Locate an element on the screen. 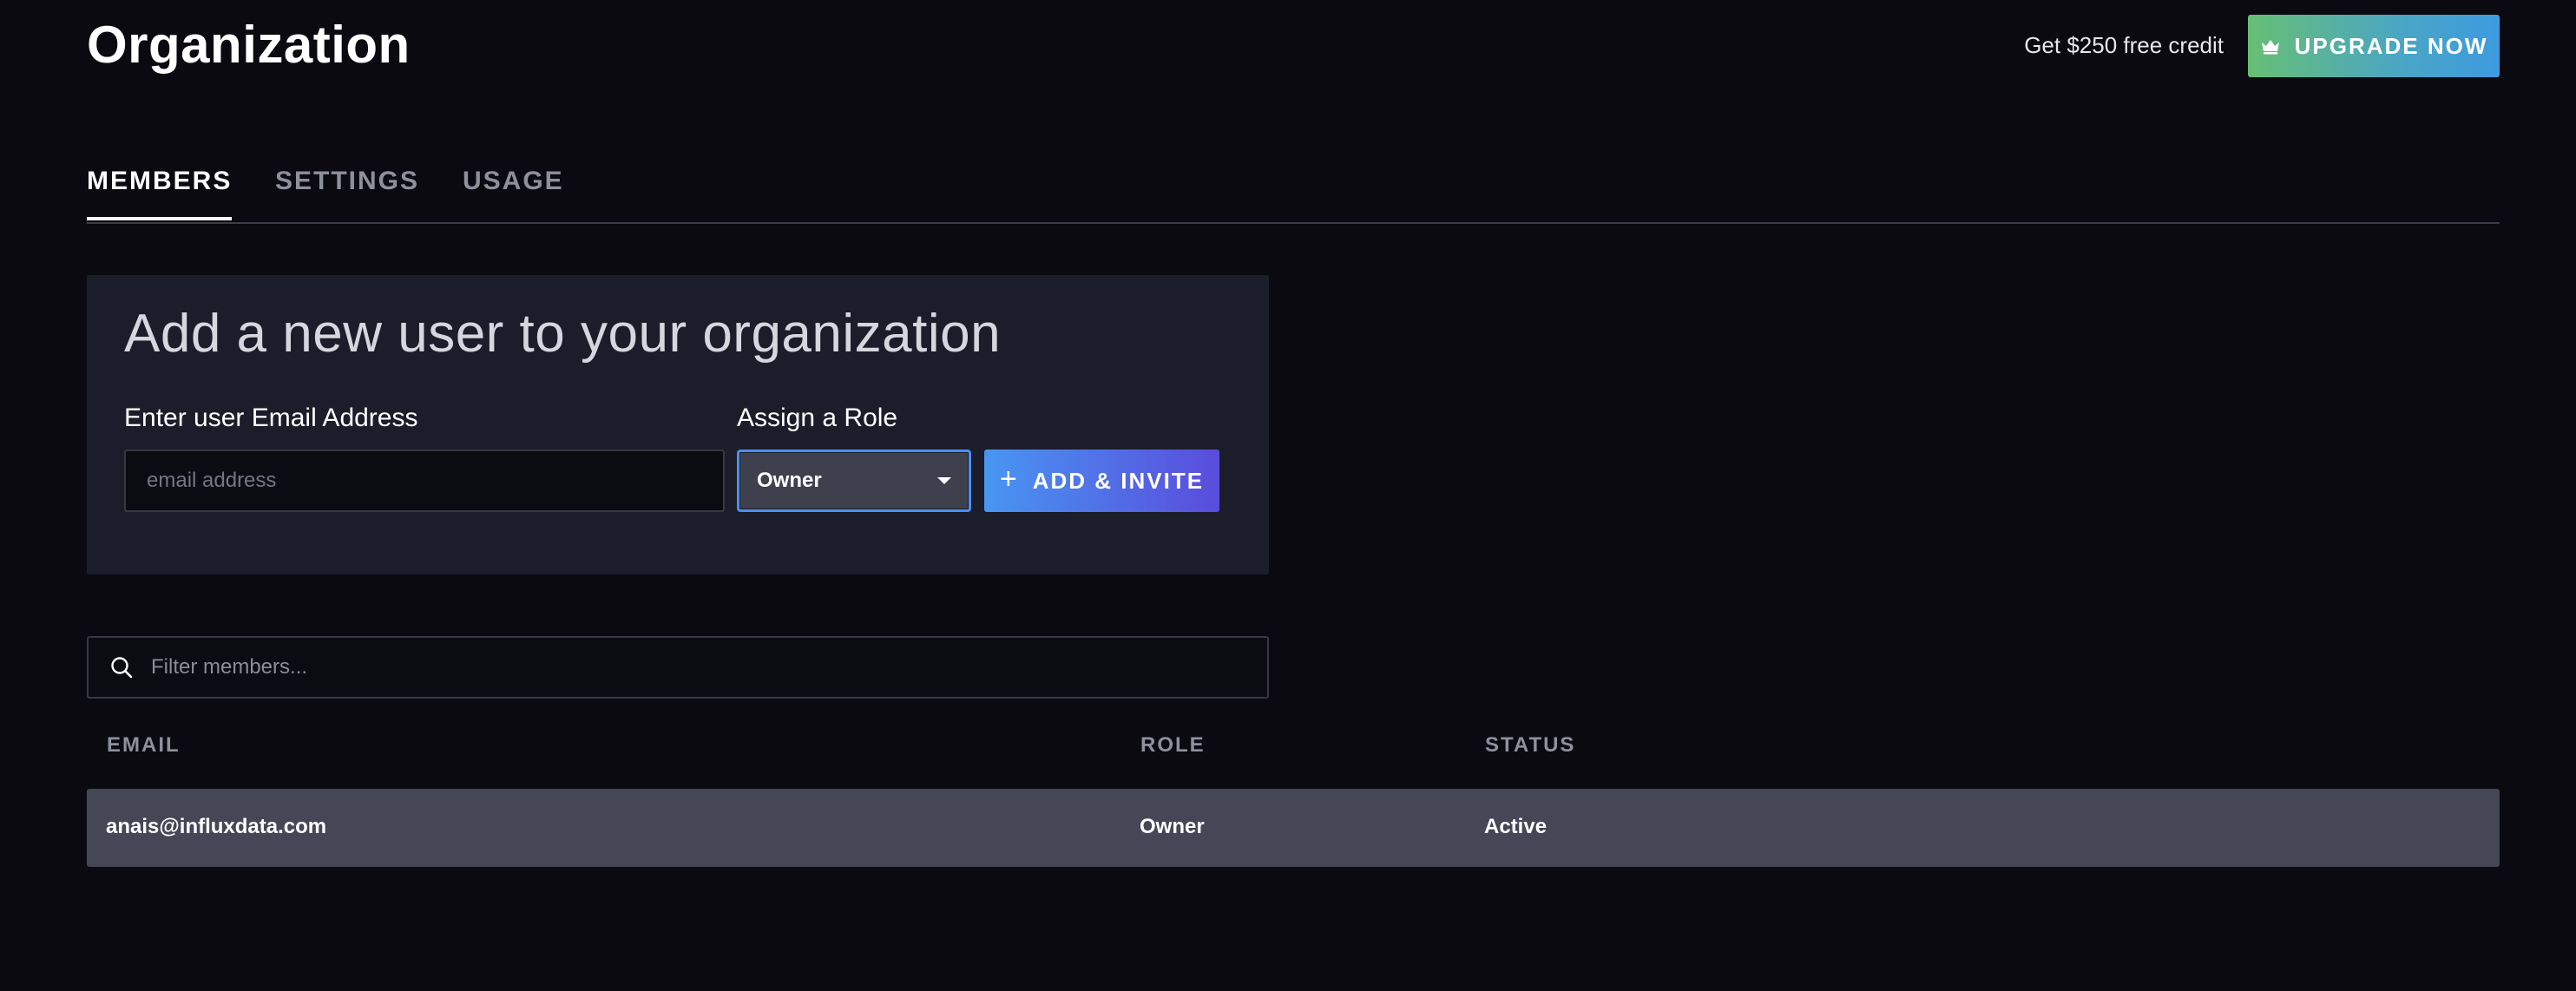 The height and width of the screenshot is (991, 2576). plus-icon: + is located at coordinates (1008, 479).